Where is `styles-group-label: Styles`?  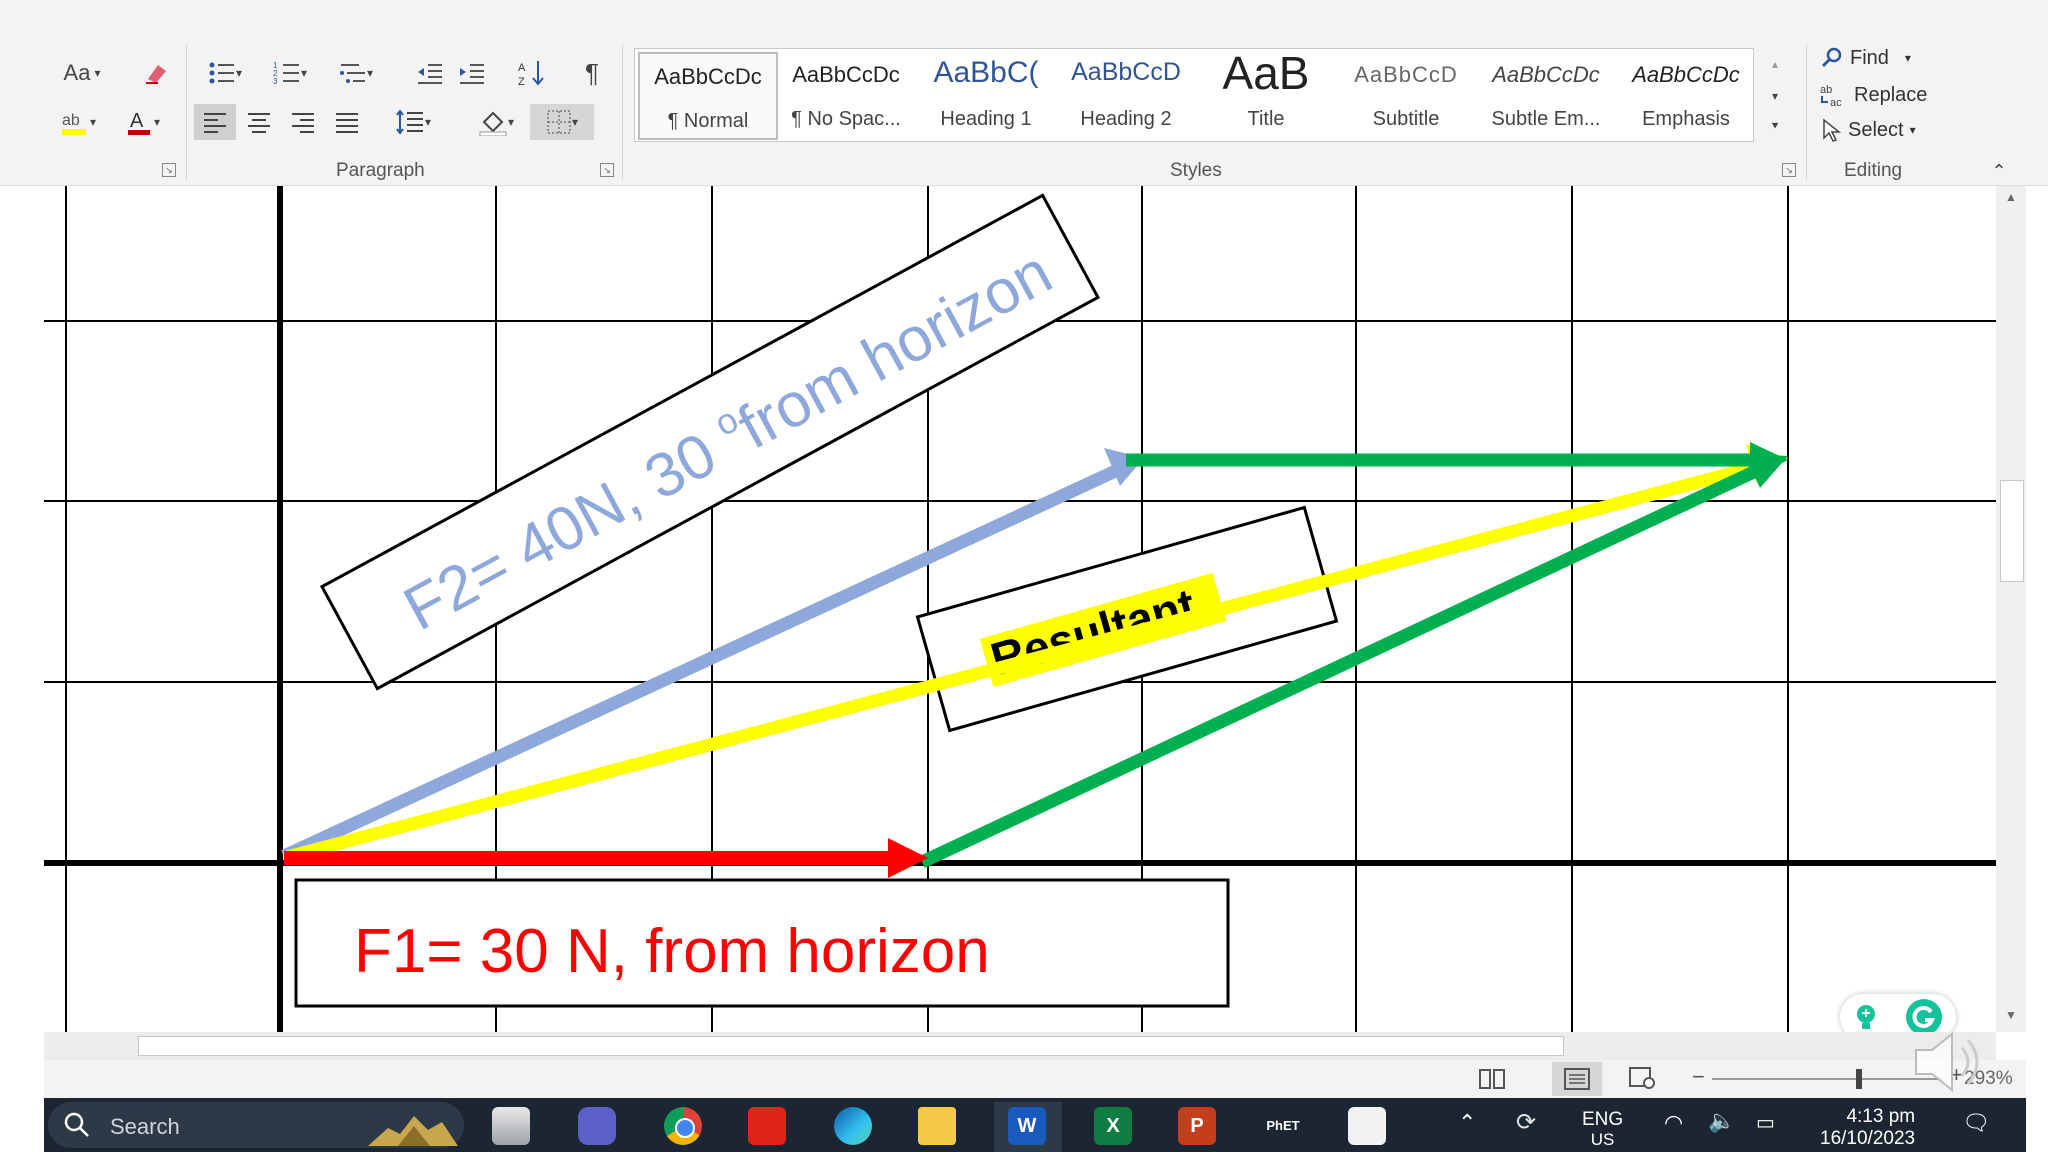 styles-group-label: Styles is located at coordinates (1196, 170).